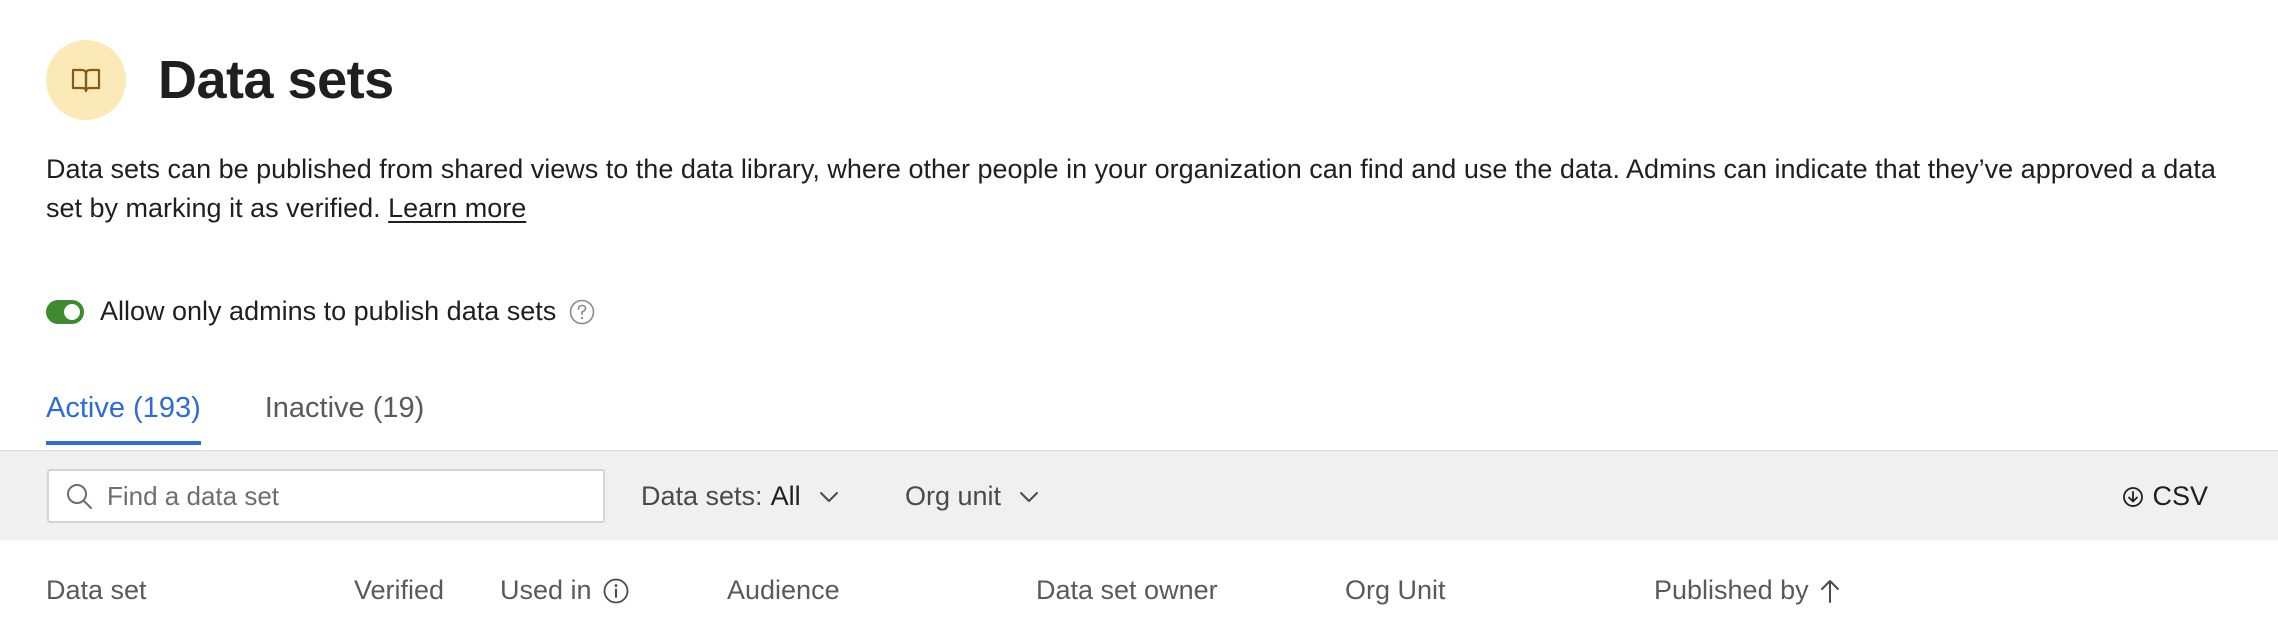 This screenshot has height=642, width=2278. I want to click on column-header-published-by: Published by, so click(1747, 590).